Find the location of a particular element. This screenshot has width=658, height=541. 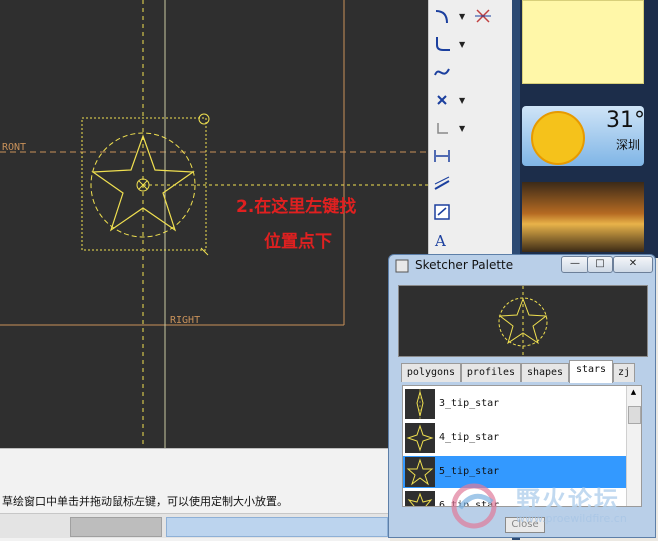

fillet-icon is located at coordinates (442, 44).